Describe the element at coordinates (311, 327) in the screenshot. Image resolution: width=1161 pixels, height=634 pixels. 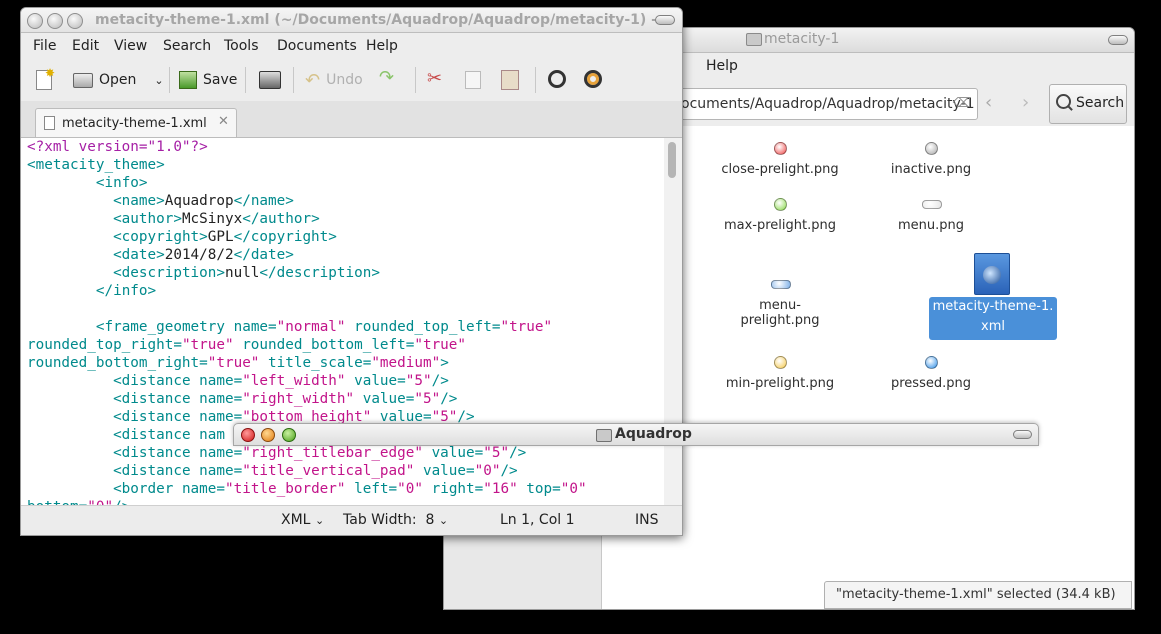
I see `code-token: "normal"` at that location.